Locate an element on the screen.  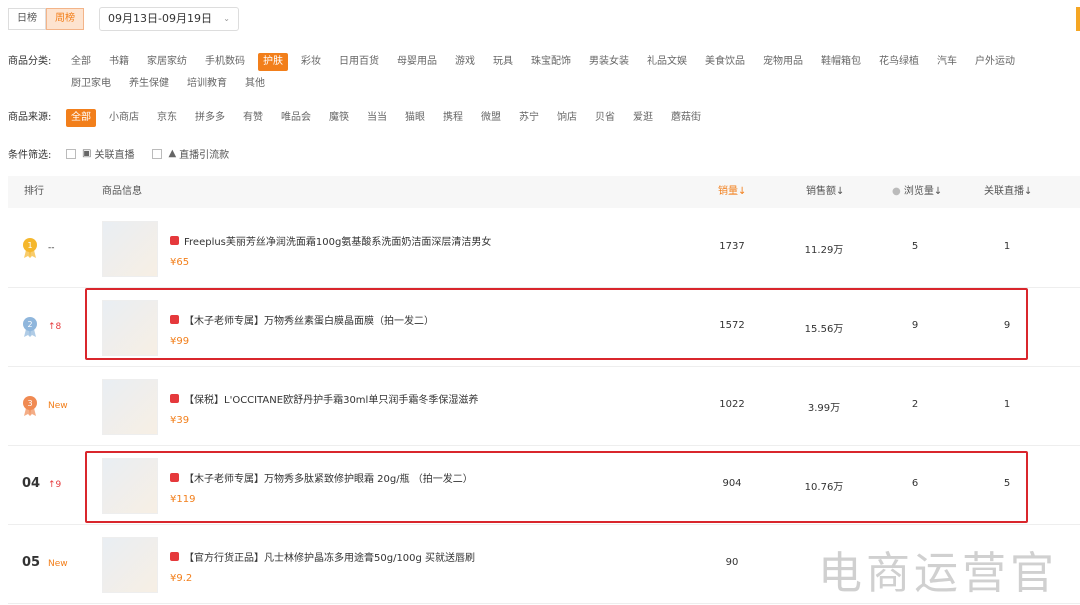
medal-rank: 3 is located at coordinates (29, 403).